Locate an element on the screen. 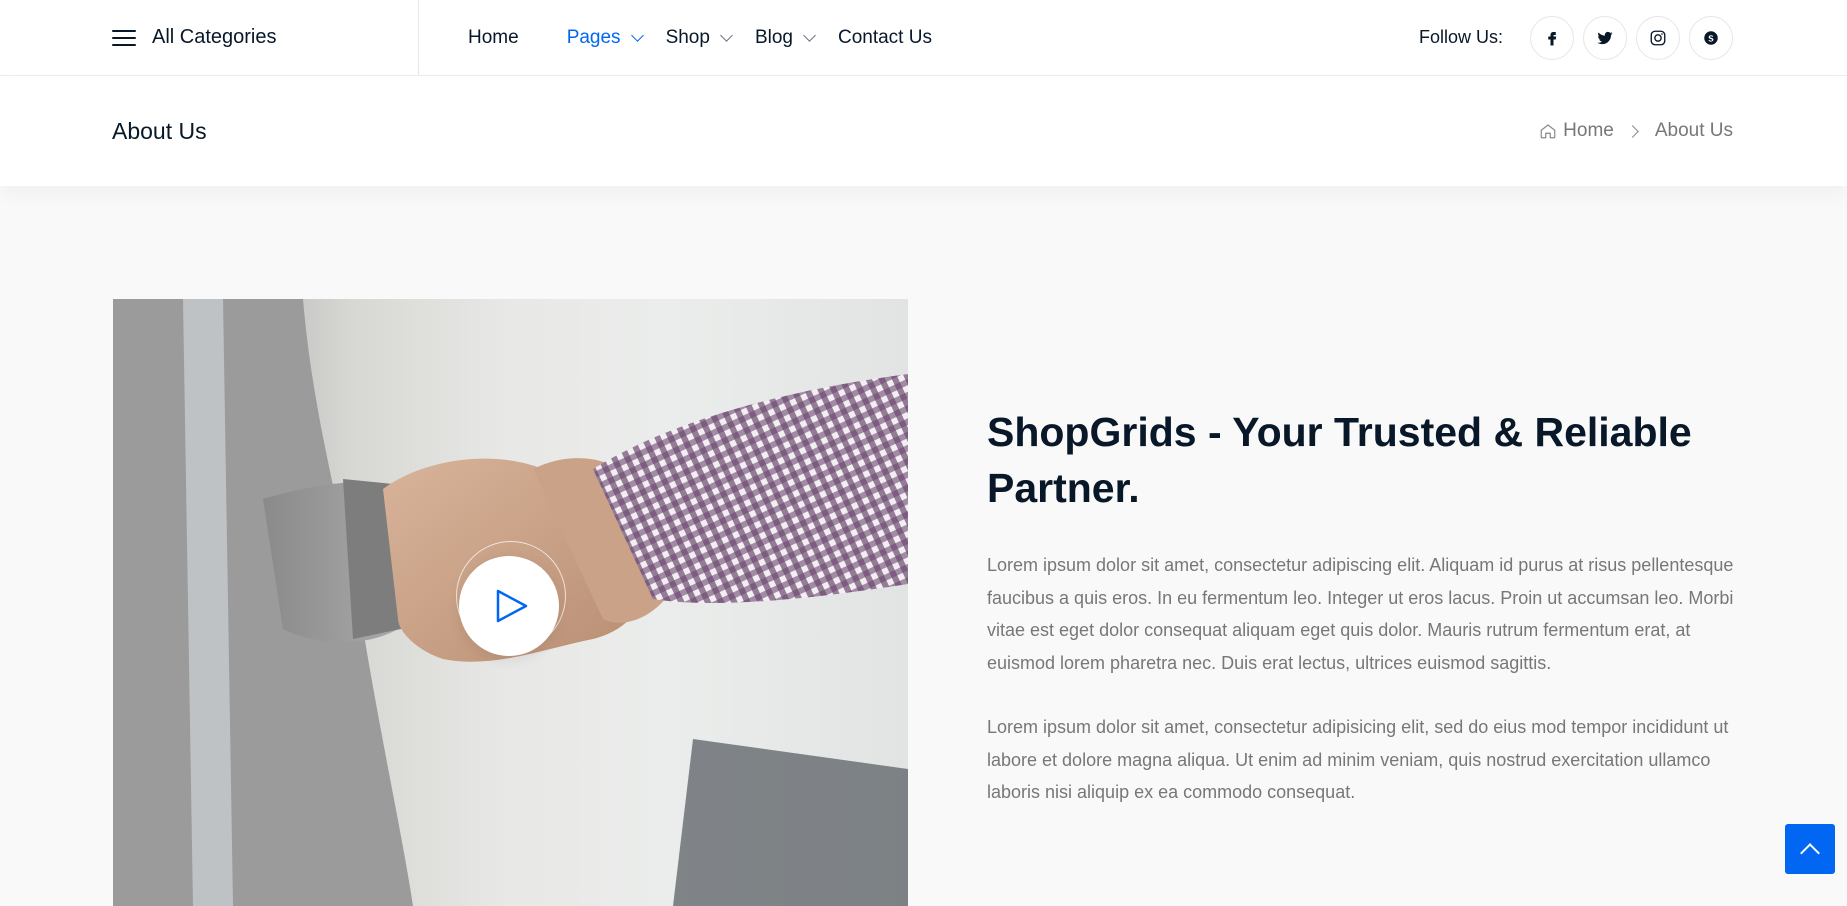 Image resolution: width=1847 pixels, height=906 pixels. menu-item-label: Blog is located at coordinates (773, 37).